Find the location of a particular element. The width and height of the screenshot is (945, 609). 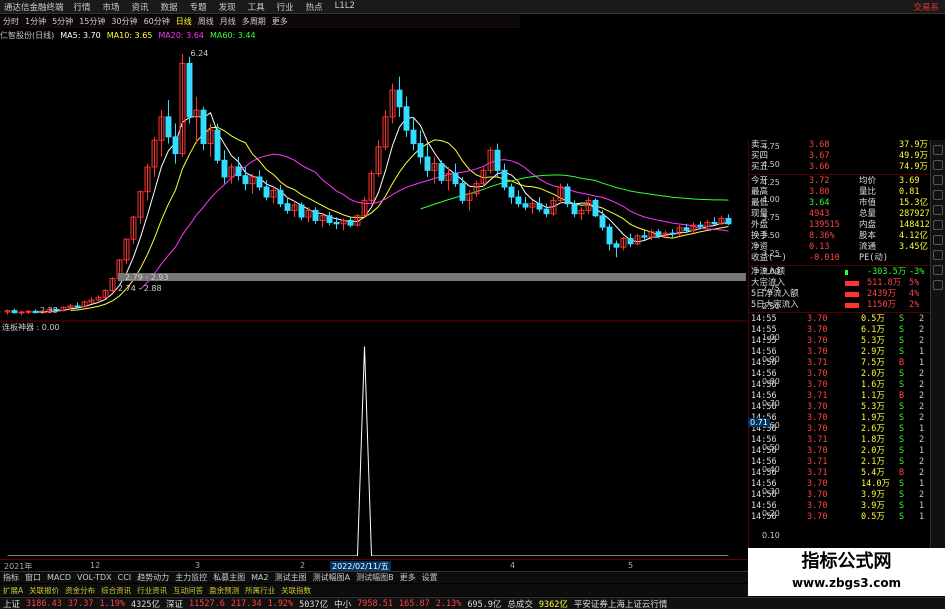

period-0: 分时 is located at coordinates (11, 21).